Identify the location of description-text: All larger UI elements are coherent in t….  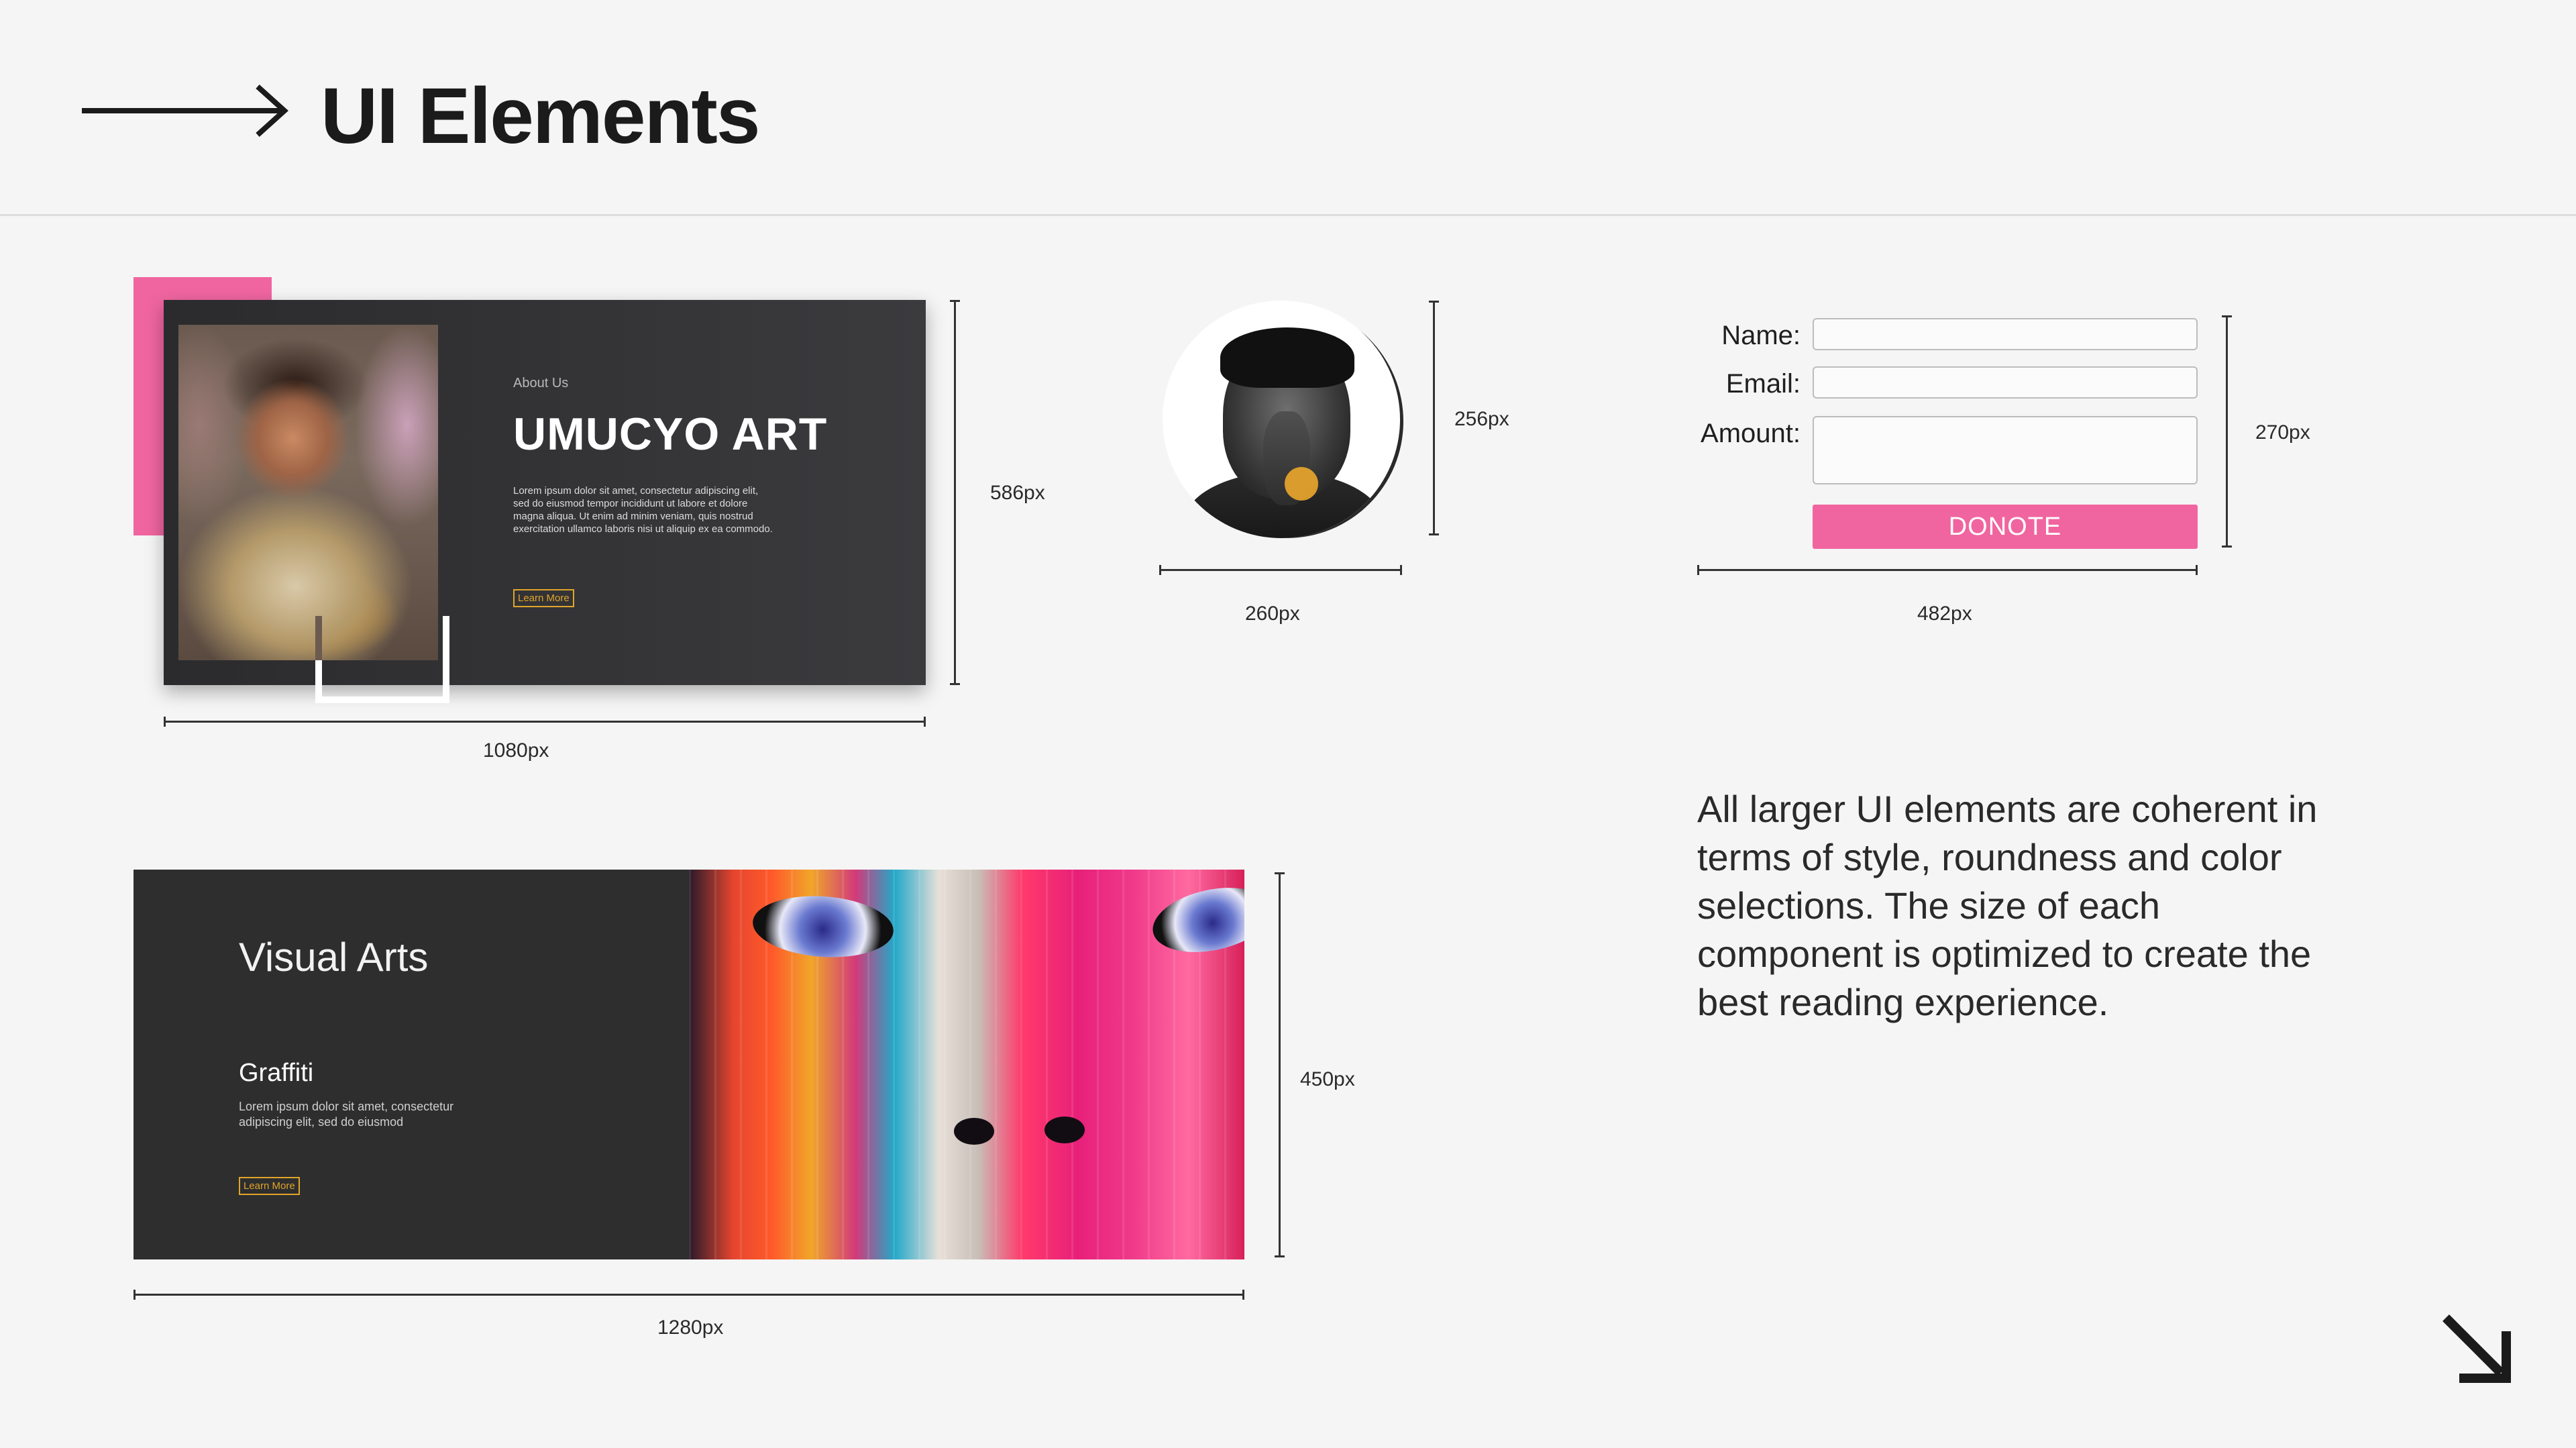
(2007, 905).